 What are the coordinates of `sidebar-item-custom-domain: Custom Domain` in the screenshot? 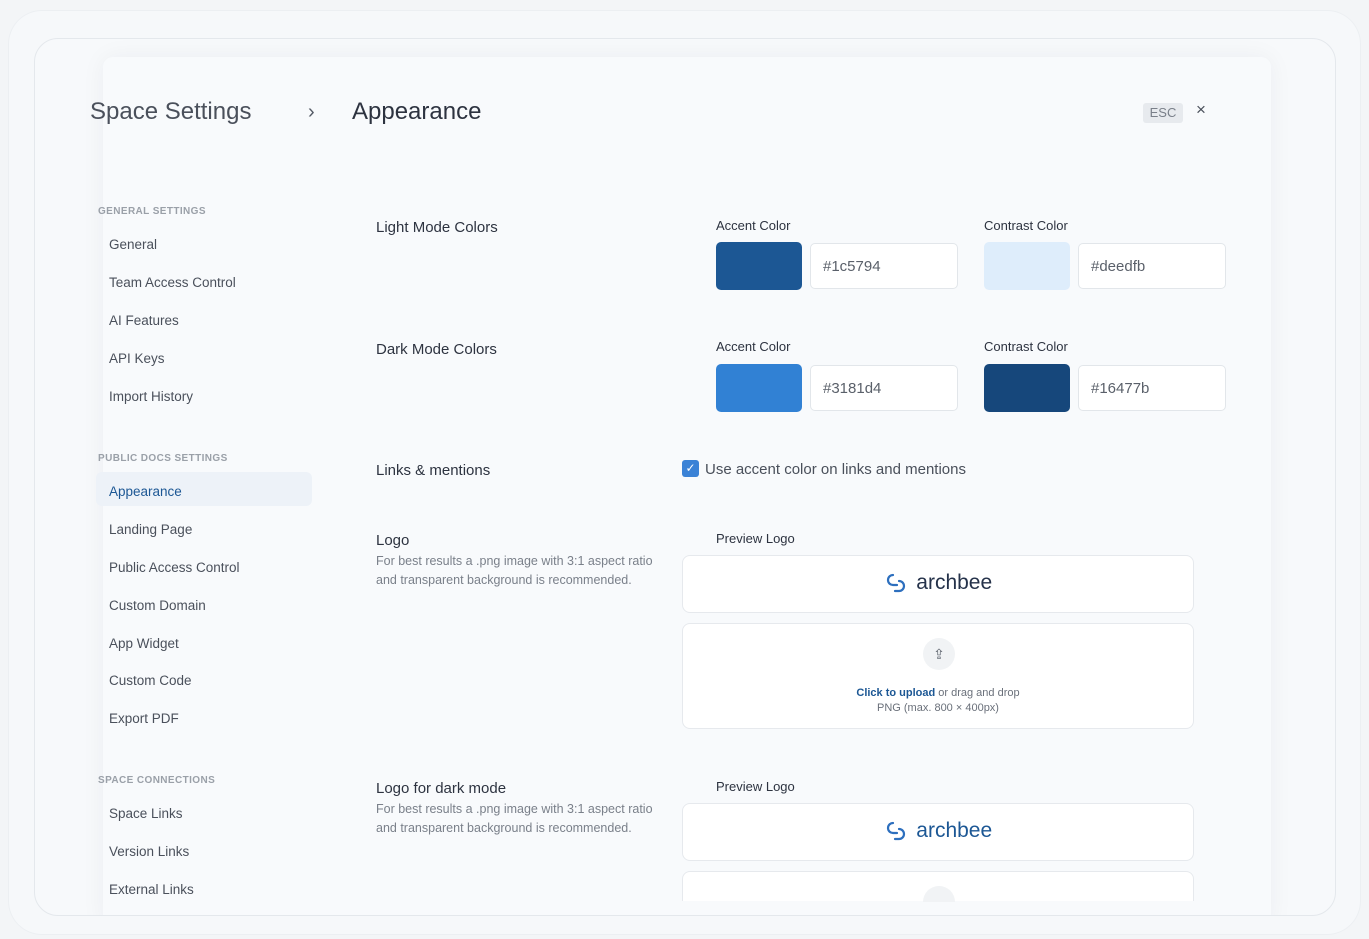 It's located at (157, 605).